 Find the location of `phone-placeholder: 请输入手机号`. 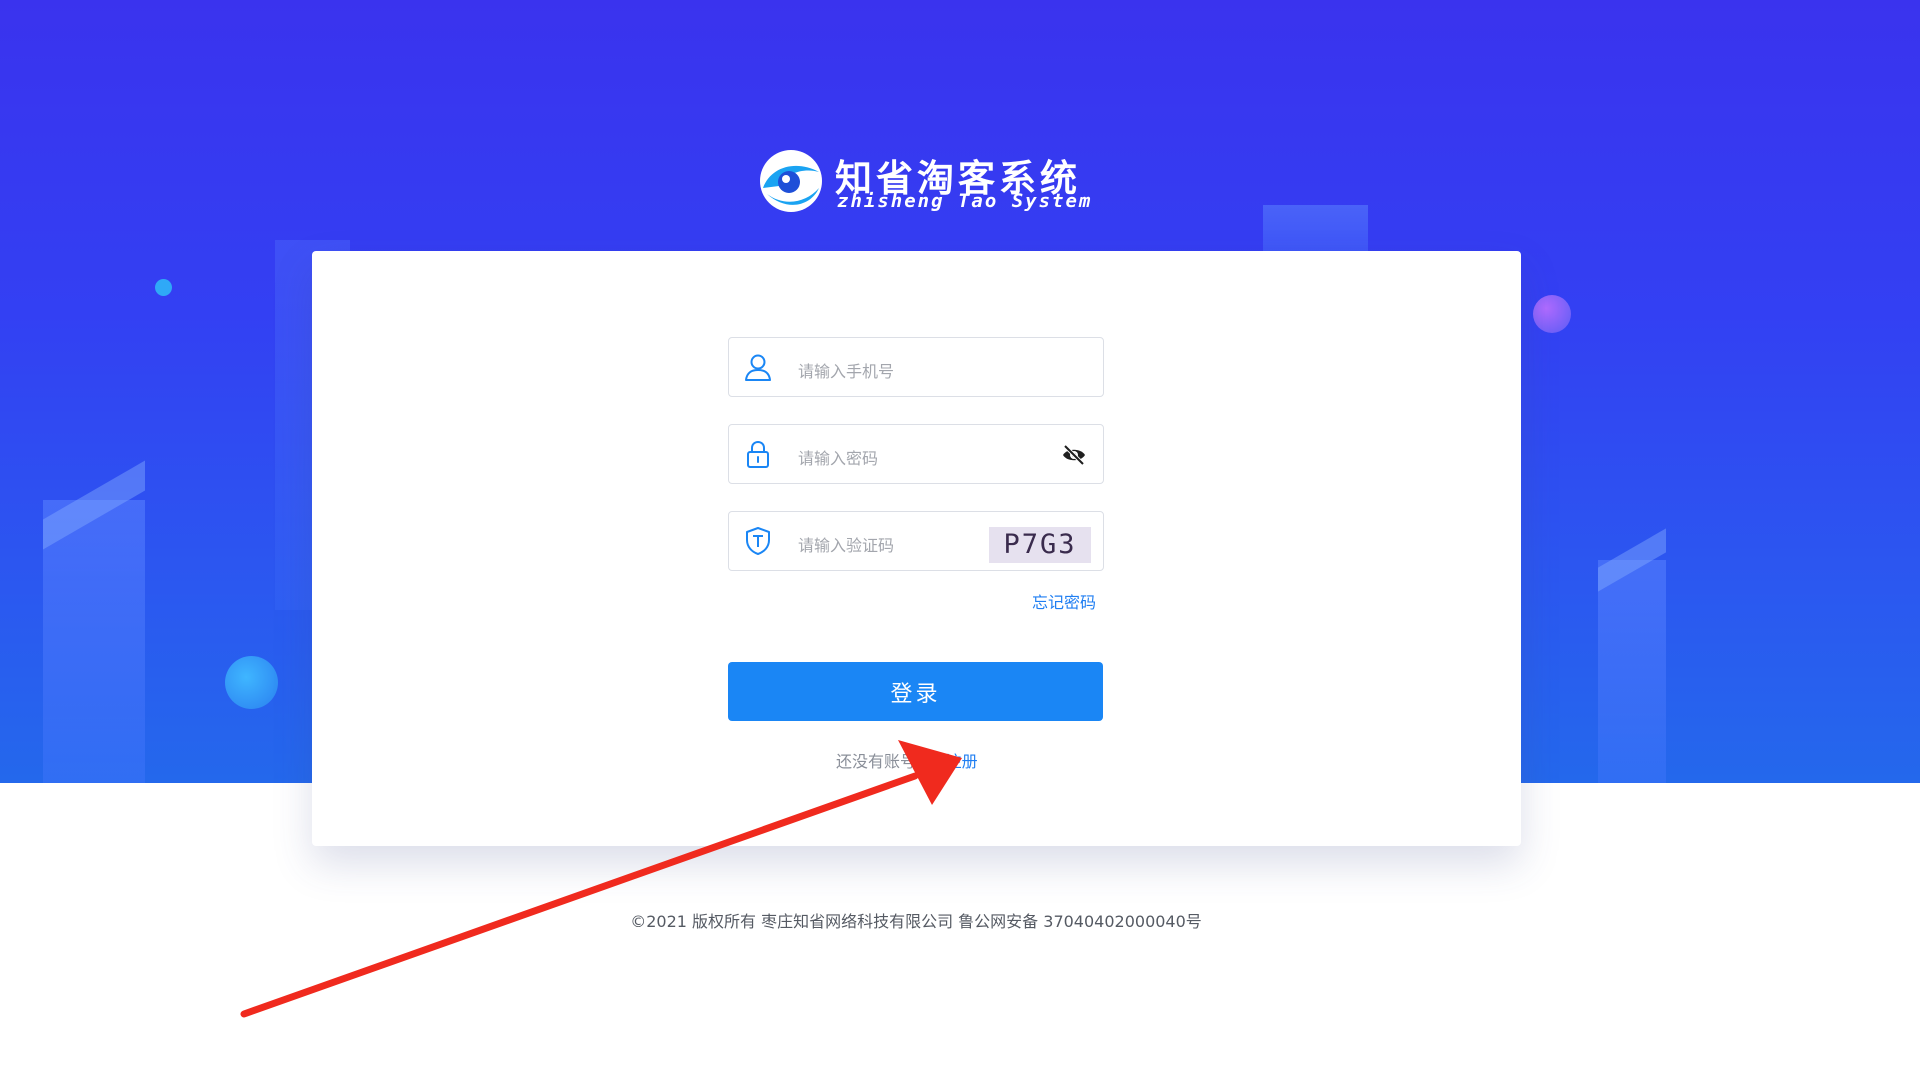

phone-placeholder: 请输入手机号 is located at coordinates (846, 371).